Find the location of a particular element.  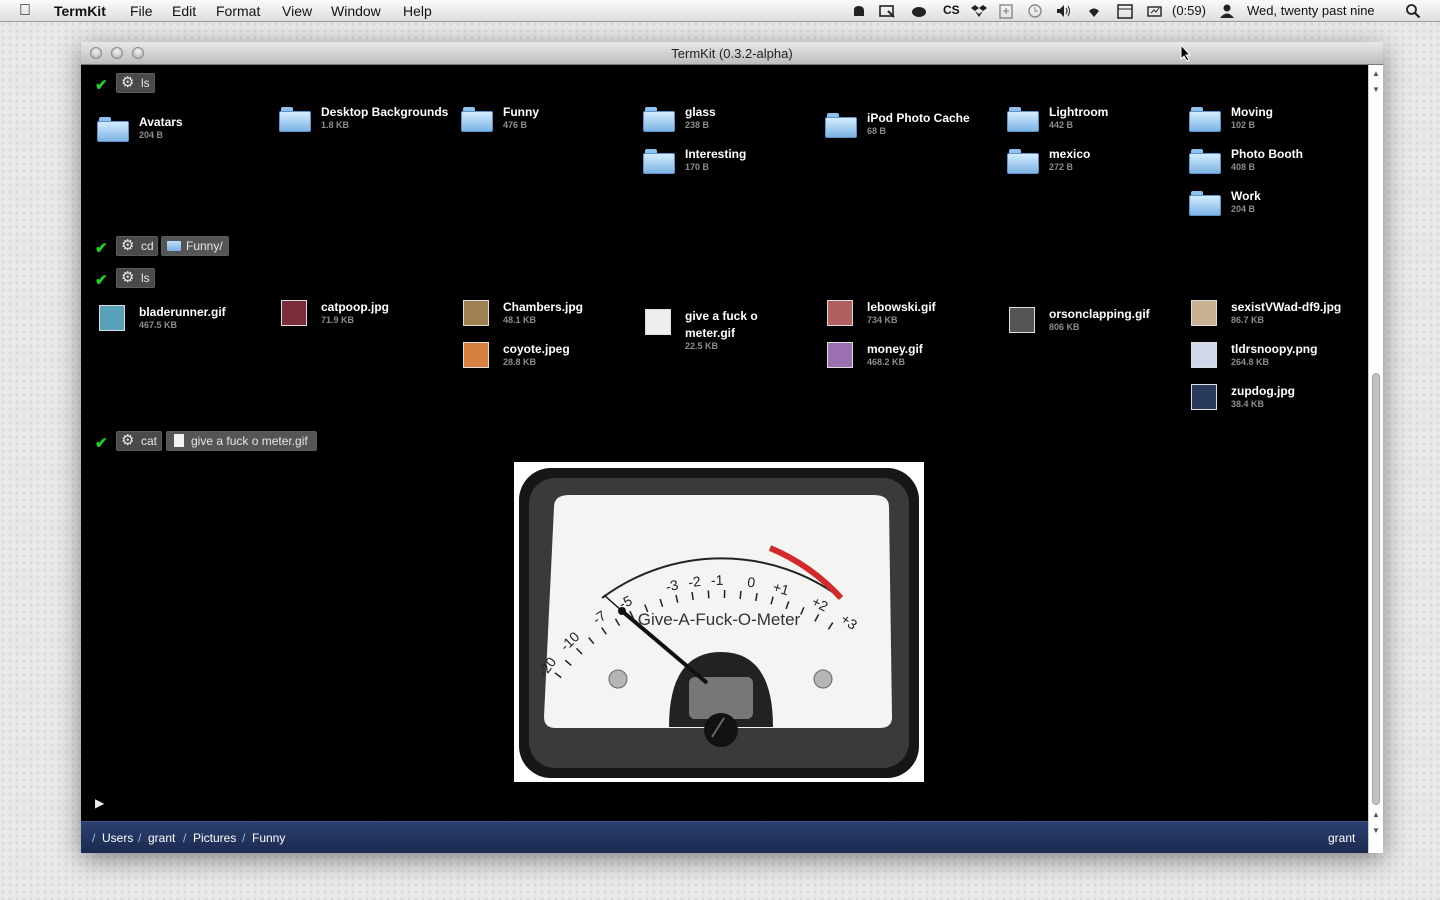

item-name: iPod Photo Cache is located at coordinates (918, 118).